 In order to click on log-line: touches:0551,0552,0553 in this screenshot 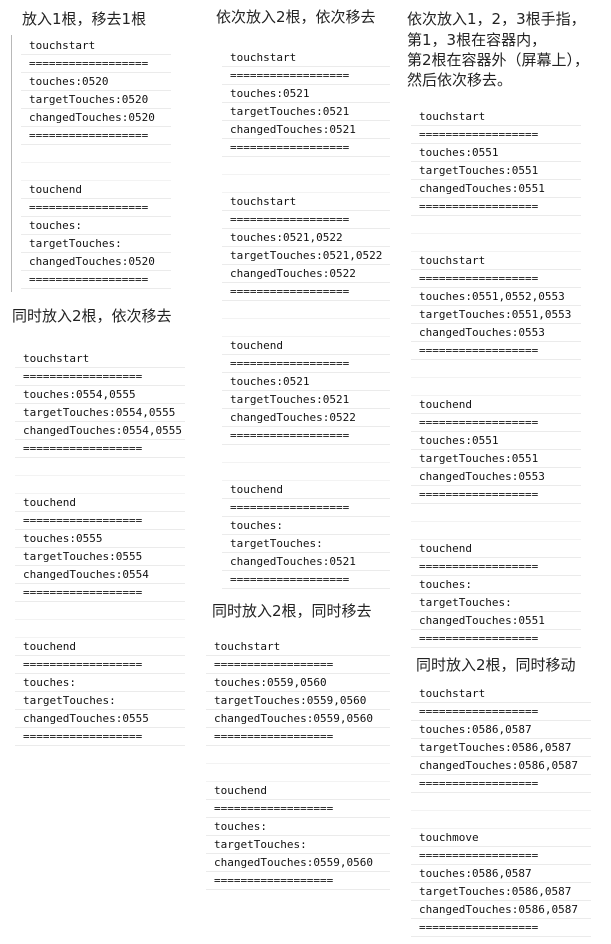, I will do `click(496, 297)`.